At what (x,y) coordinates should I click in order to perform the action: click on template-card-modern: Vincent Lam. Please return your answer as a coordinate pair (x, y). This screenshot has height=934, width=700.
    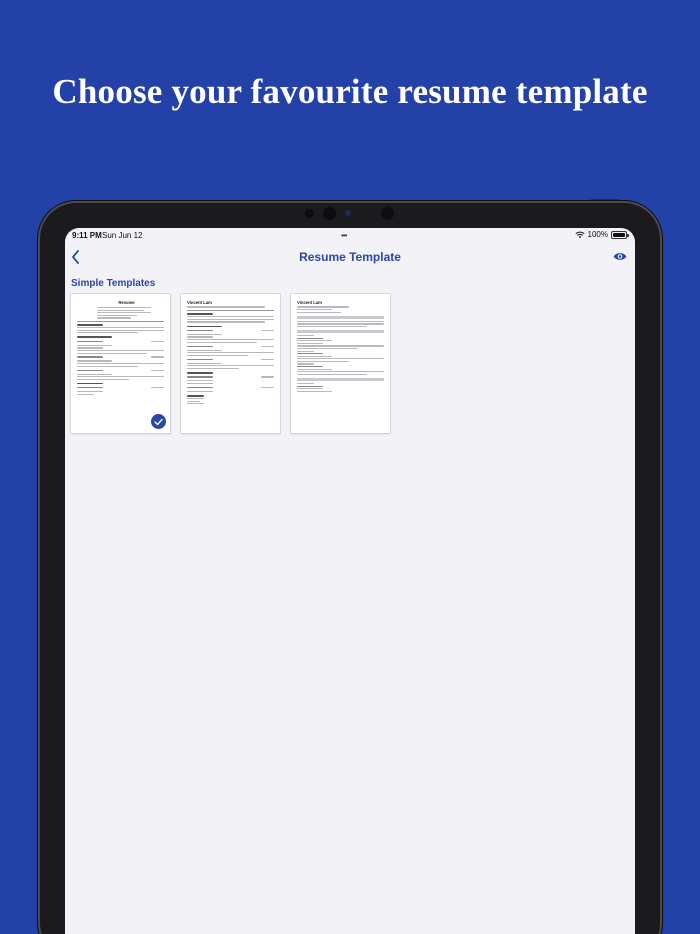
    Looking at the image, I should click on (230, 363).